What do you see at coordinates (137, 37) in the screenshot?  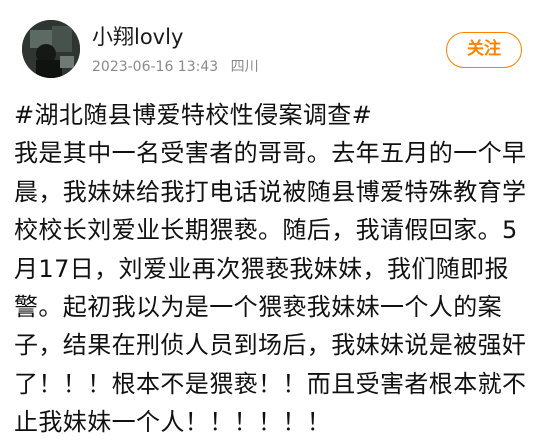 I see `author-name: 小翔lovly` at bounding box center [137, 37].